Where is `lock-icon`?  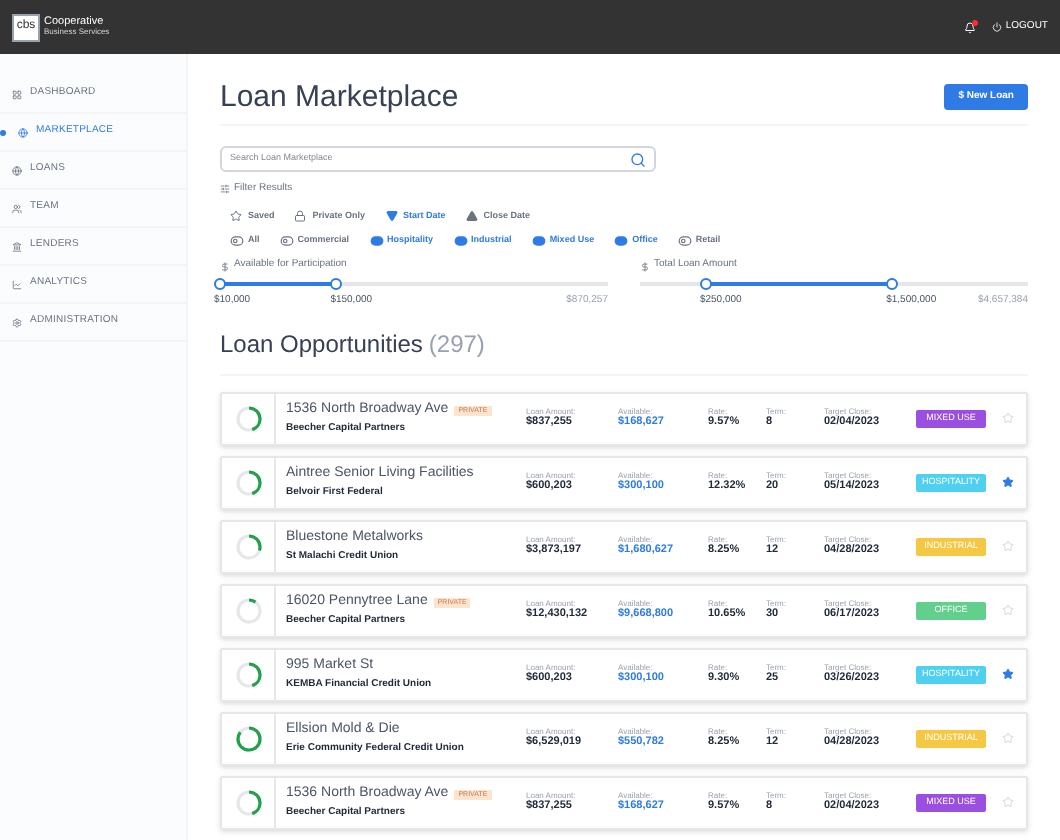
lock-icon is located at coordinates (300, 215).